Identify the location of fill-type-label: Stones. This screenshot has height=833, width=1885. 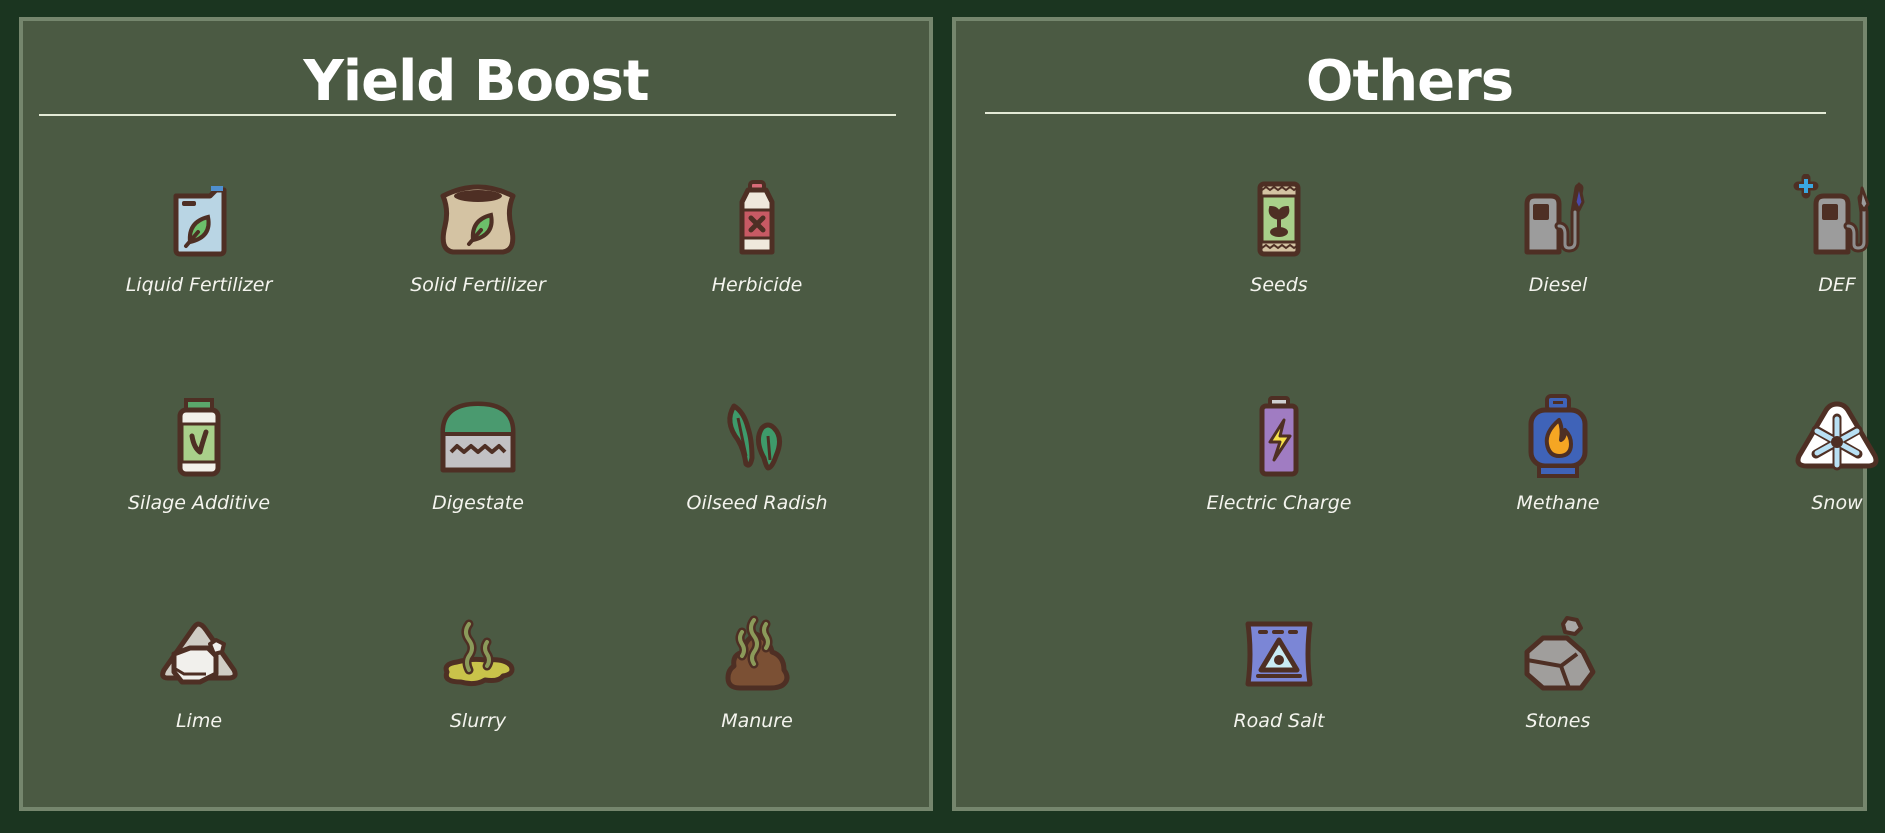
(1558, 721).